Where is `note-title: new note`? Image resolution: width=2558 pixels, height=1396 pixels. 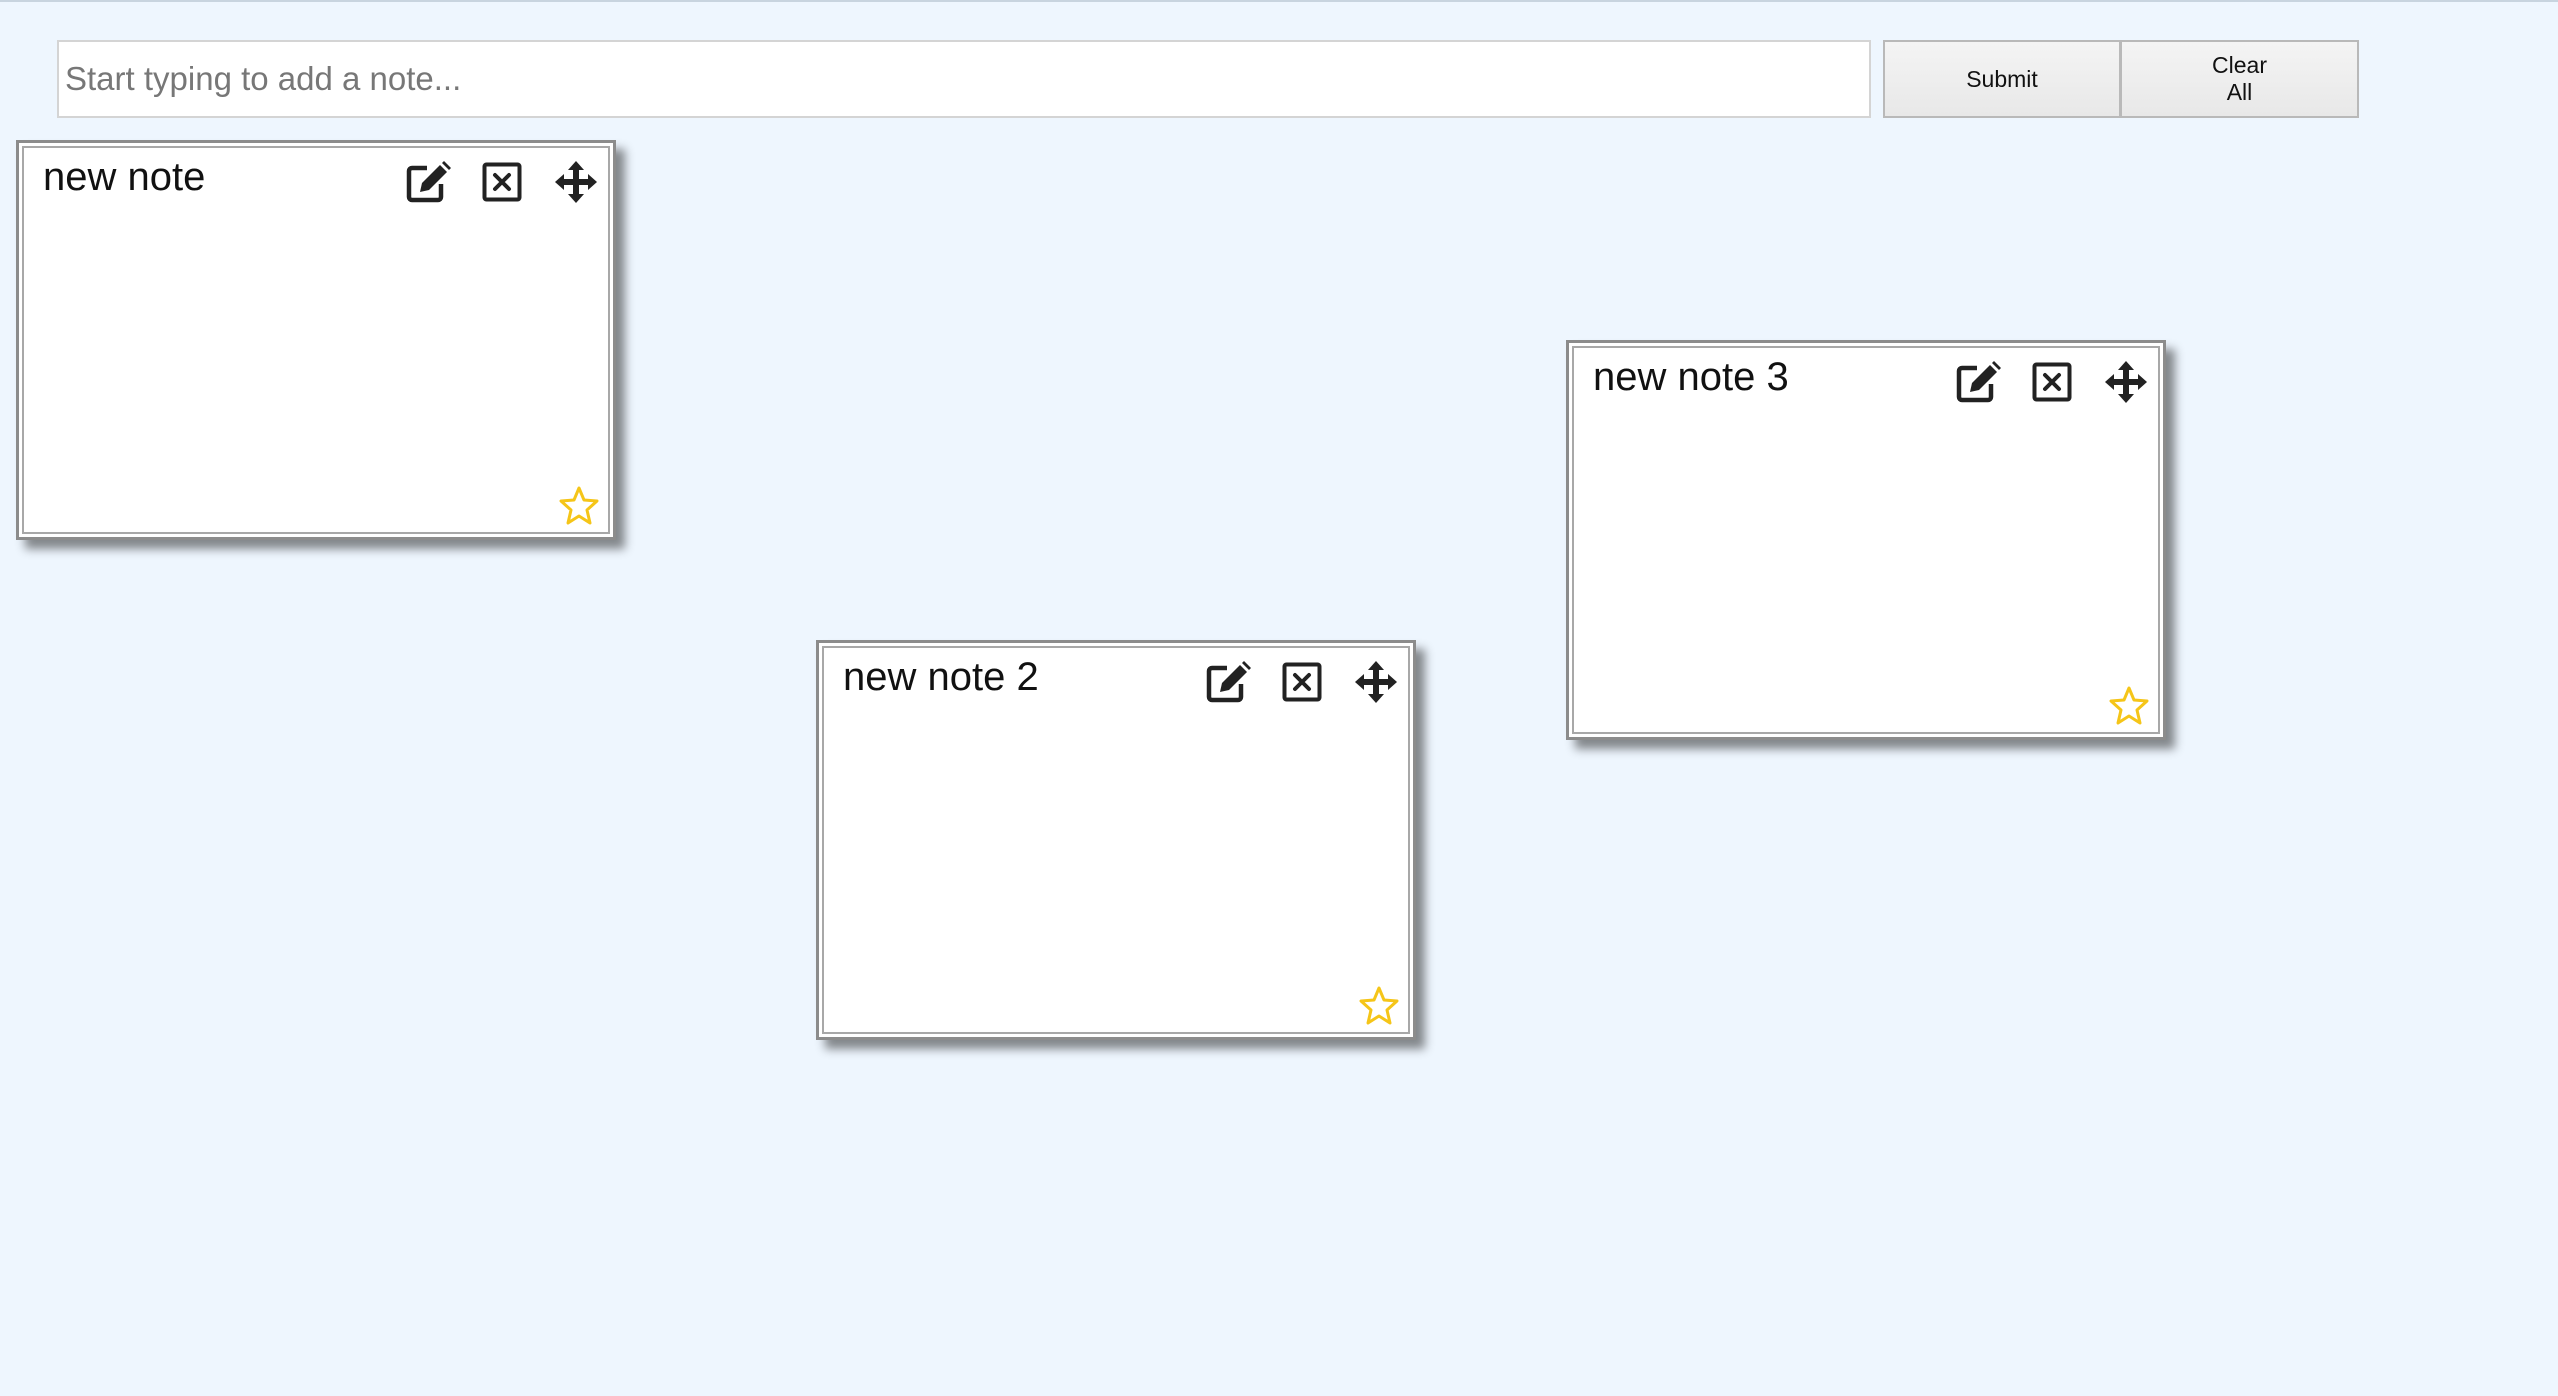 note-title: new note is located at coordinates (124, 177).